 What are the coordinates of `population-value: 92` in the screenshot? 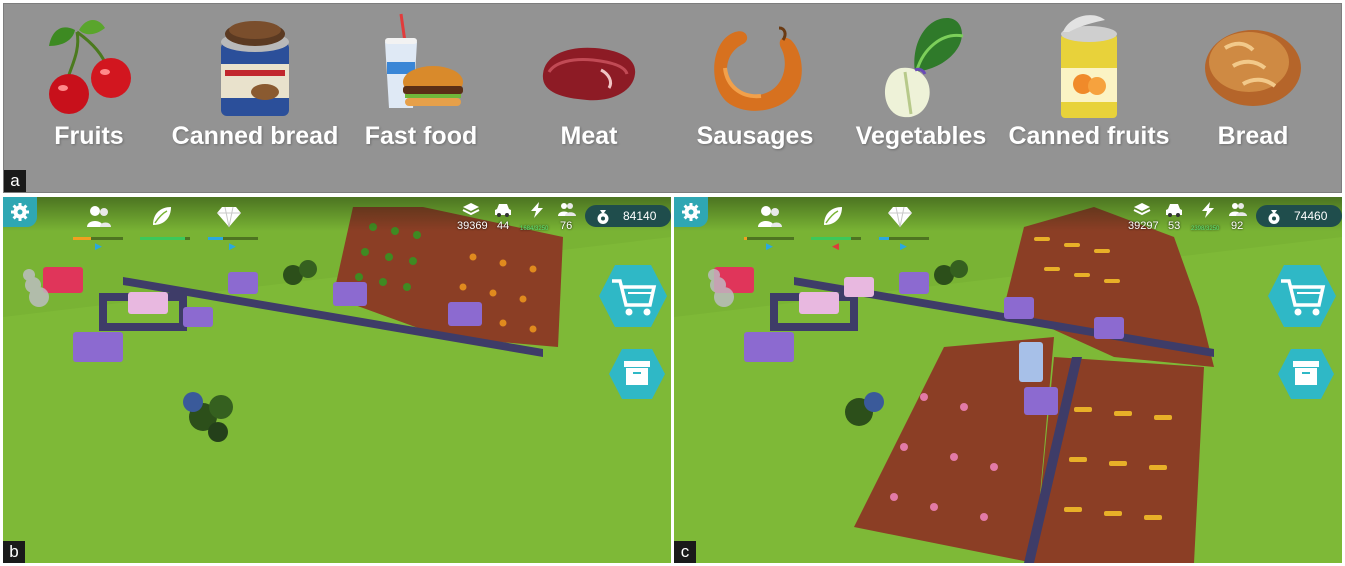 It's located at (1237, 226).